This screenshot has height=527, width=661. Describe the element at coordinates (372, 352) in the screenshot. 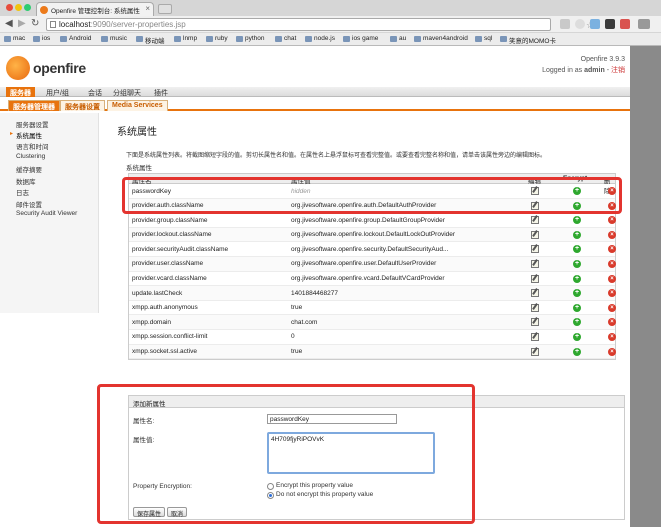

I see `table-row: xmpp.socket.ssl.active true + ×` at that location.